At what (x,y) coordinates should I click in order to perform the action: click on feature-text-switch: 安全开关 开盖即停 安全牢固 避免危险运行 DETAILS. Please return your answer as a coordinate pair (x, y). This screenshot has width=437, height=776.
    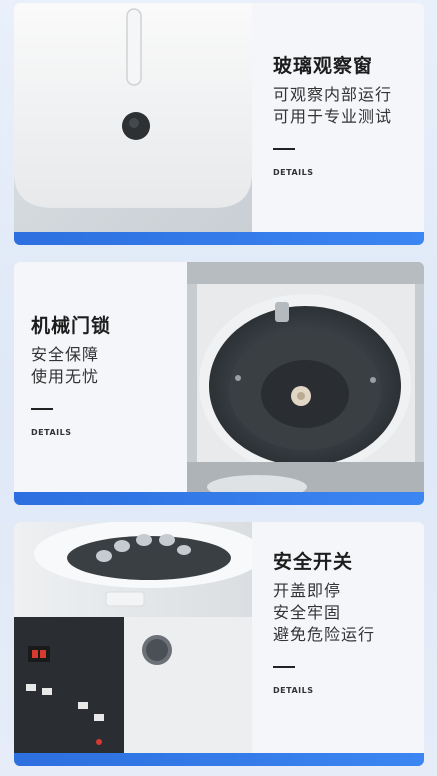
    Looking at the image, I should click on (348, 608).